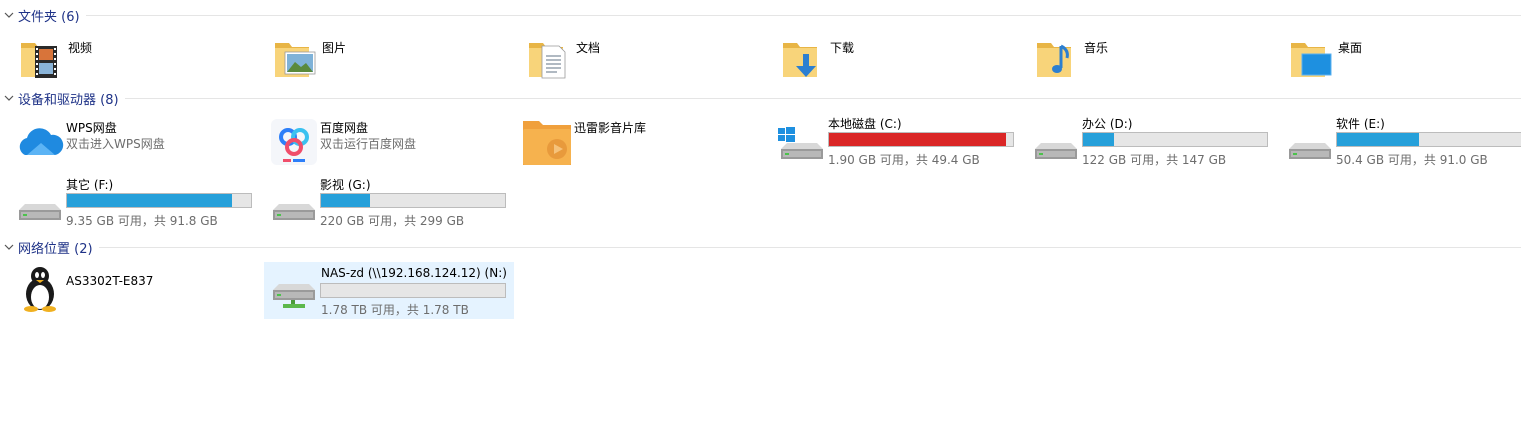 The width and height of the screenshot is (1521, 446). I want to click on folder-item-desktop: 桌面, so click(1404, 62).